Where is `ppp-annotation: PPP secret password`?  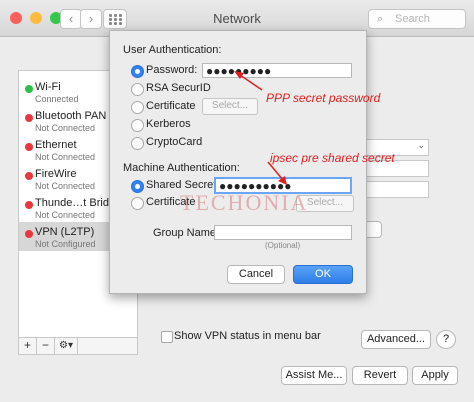 ppp-annotation: PPP secret password is located at coordinates (323, 98).